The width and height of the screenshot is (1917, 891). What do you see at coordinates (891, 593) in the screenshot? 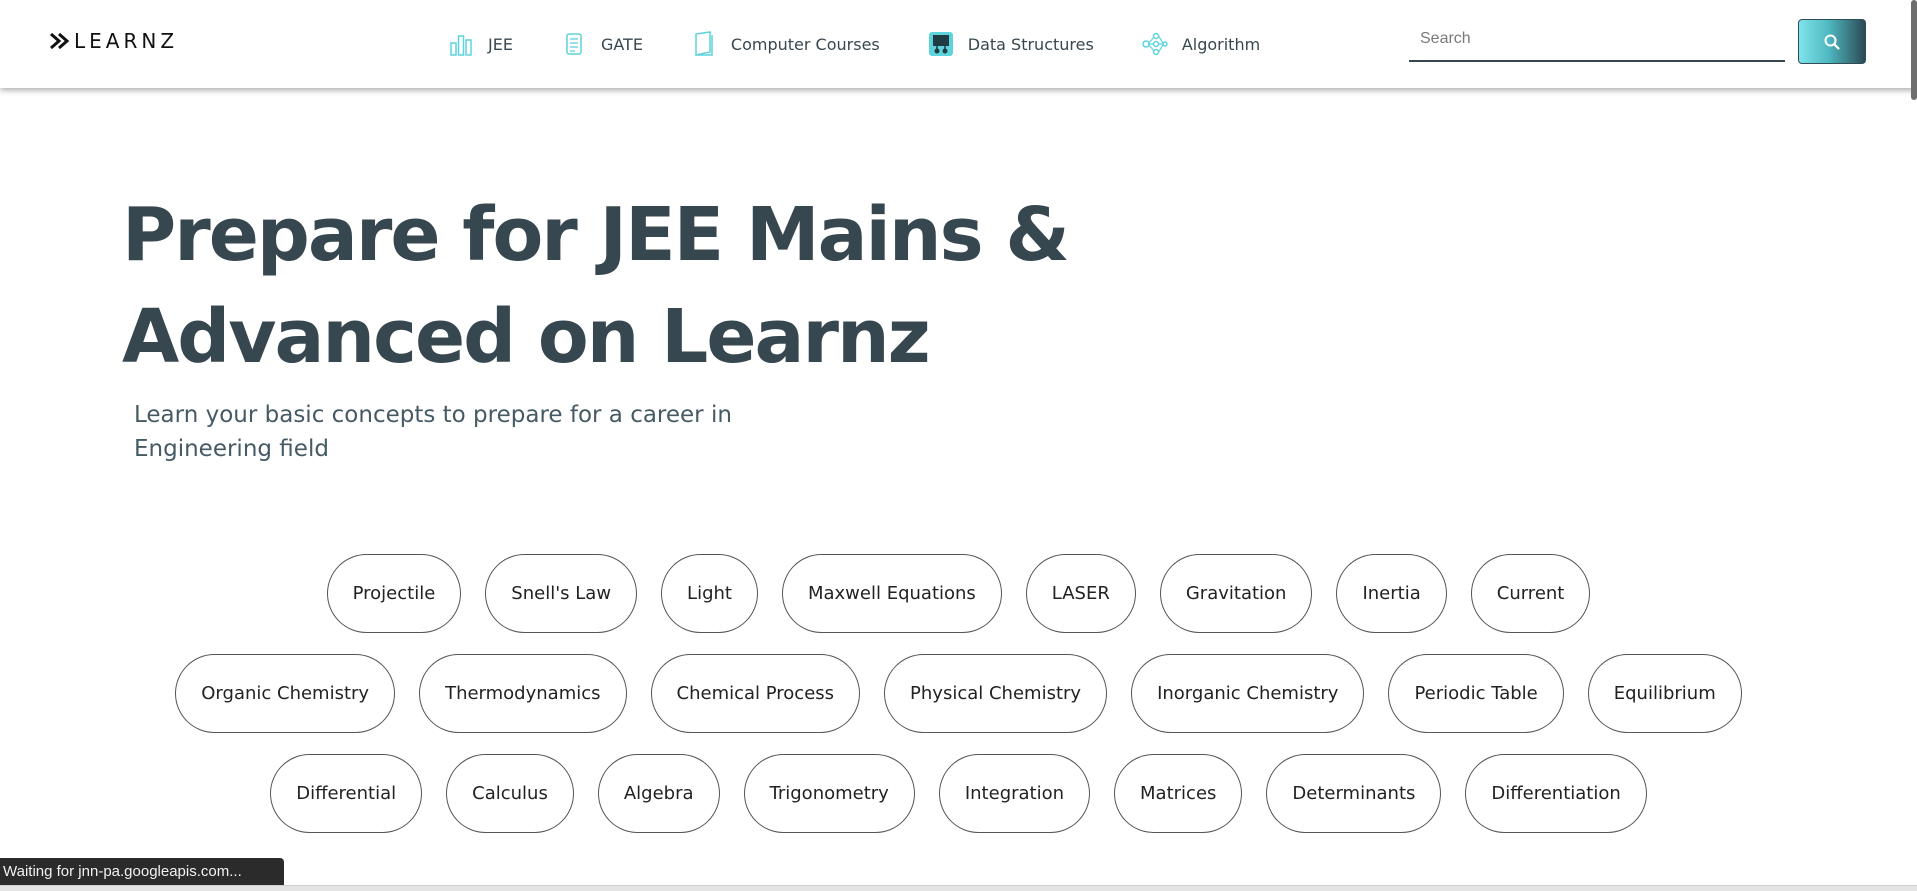
I see `topic-chip-maxwell-equations: Maxwell Equations` at bounding box center [891, 593].